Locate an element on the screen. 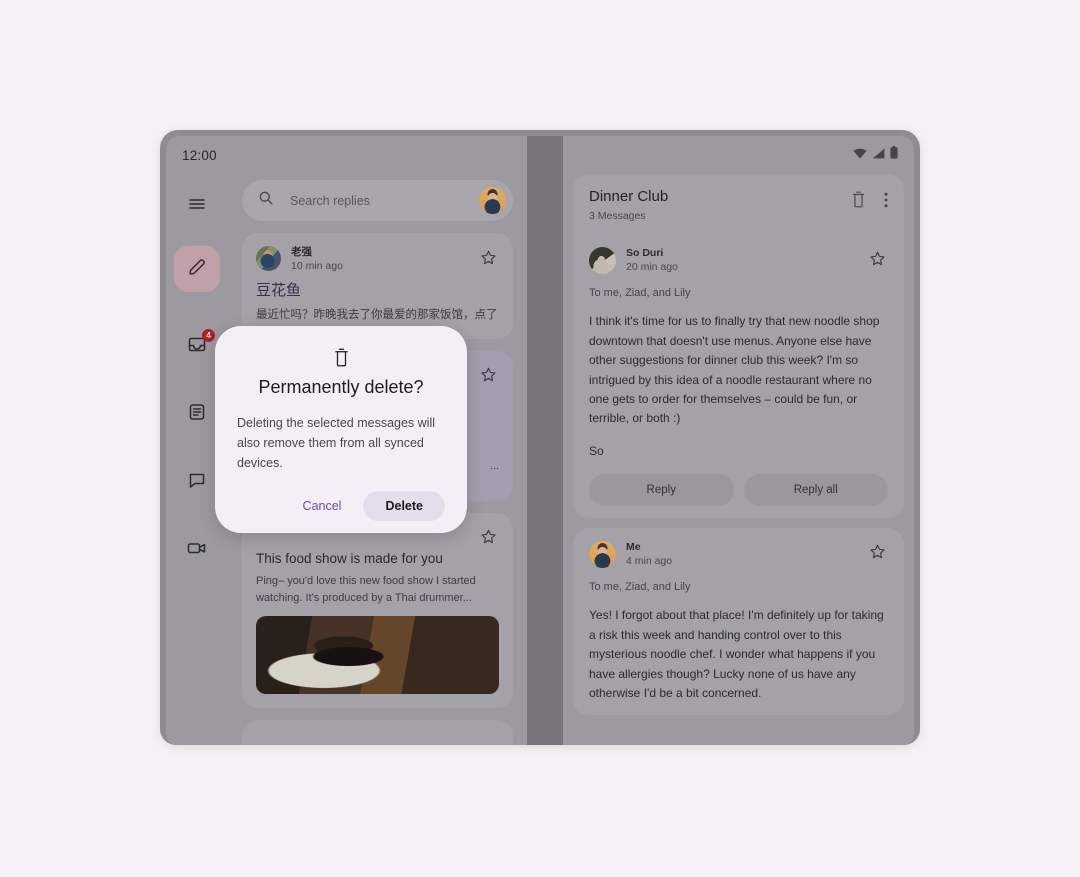  dialog-actions: Cancel Delete is located at coordinates (341, 506).